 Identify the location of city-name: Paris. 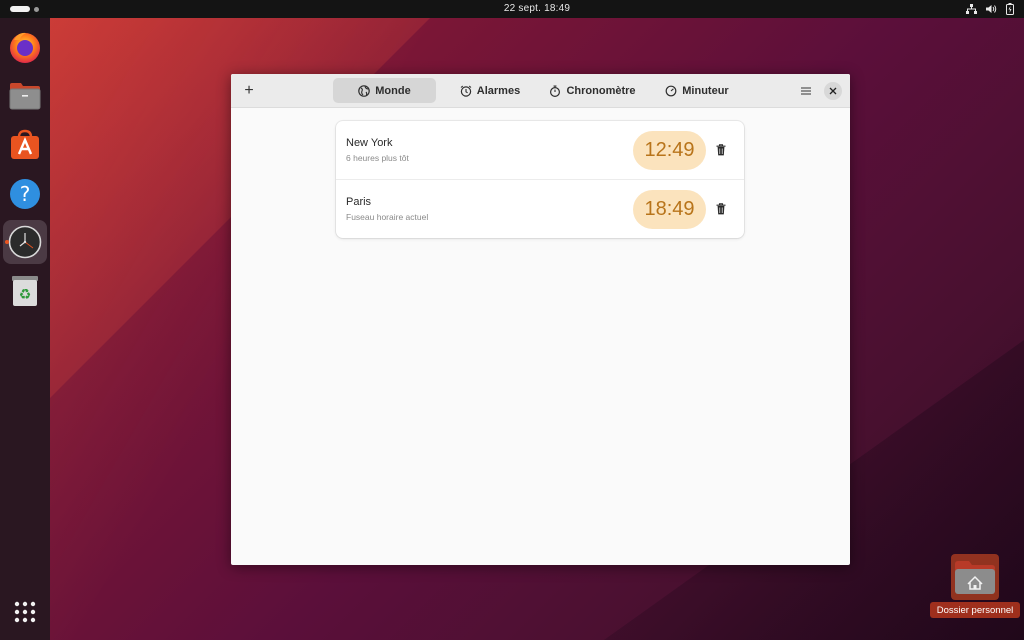
(359, 202).